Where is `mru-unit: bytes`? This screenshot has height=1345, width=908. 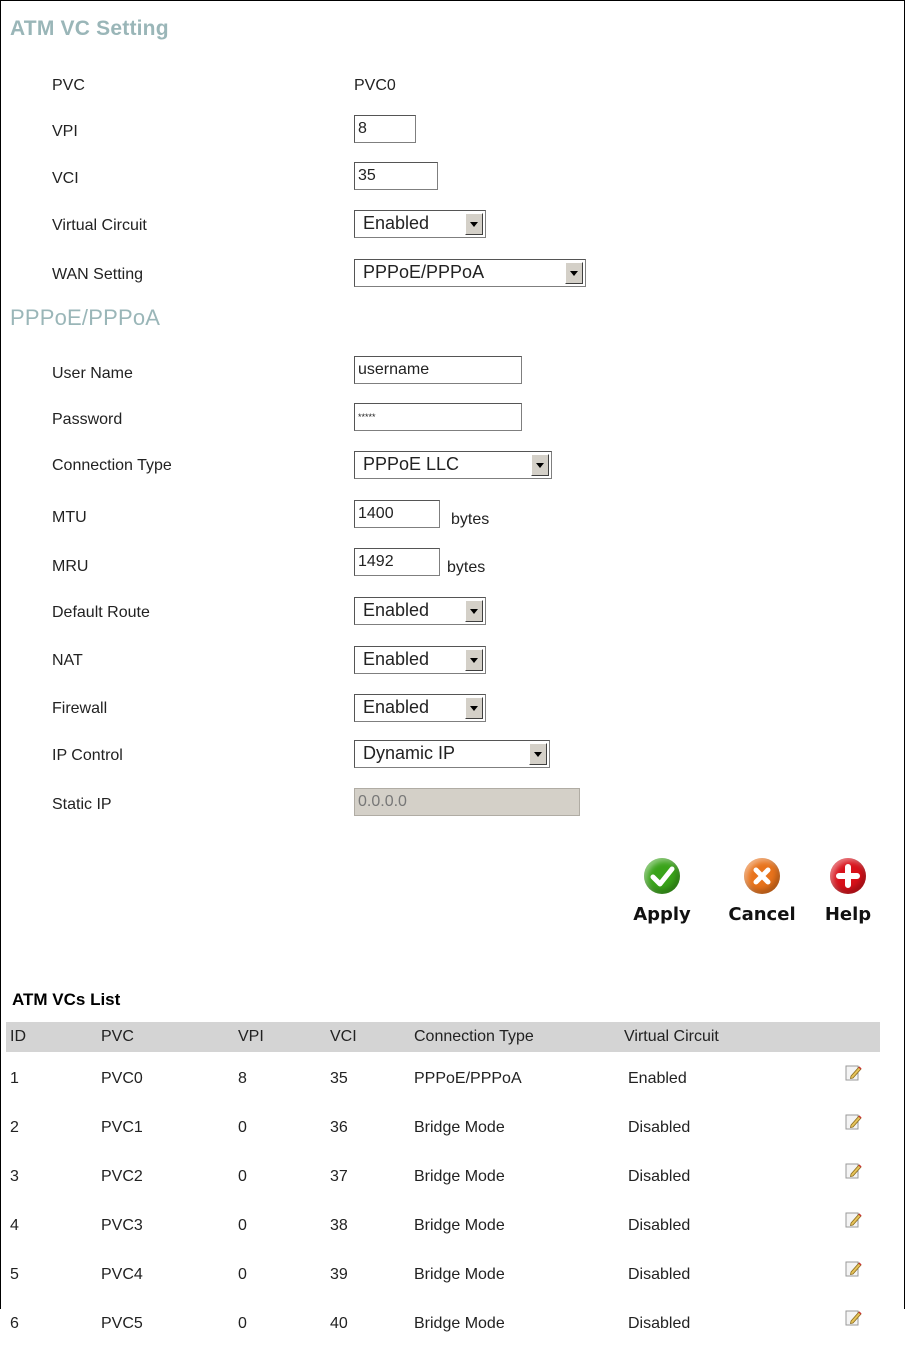
mru-unit: bytes is located at coordinates (466, 567).